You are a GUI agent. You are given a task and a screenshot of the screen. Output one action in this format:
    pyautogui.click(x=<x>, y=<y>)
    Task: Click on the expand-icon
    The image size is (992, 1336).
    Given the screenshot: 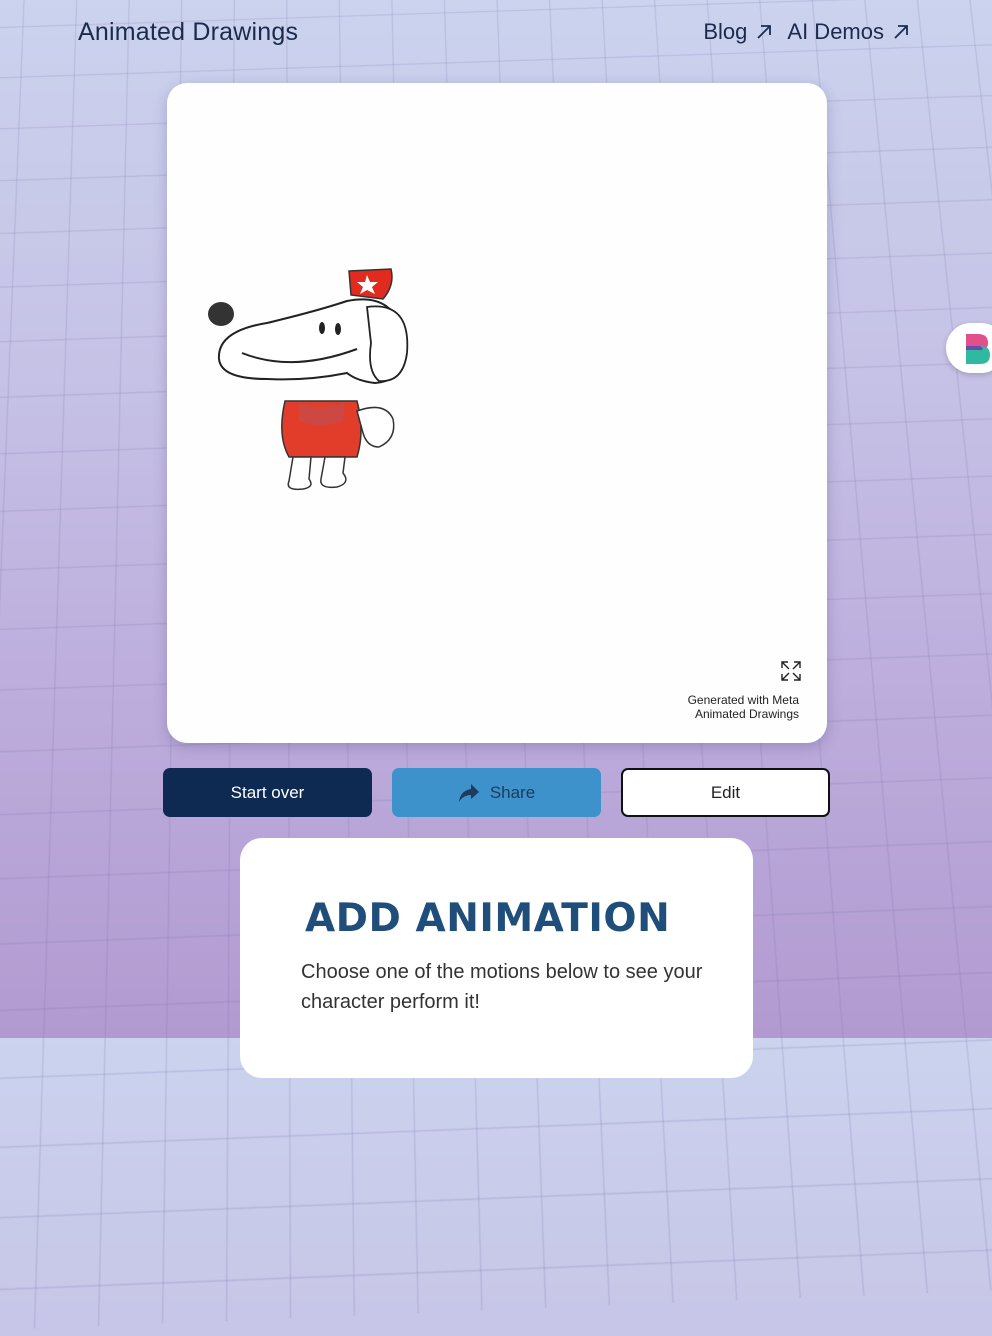 What is the action you would take?
    pyautogui.click(x=791, y=671)
    